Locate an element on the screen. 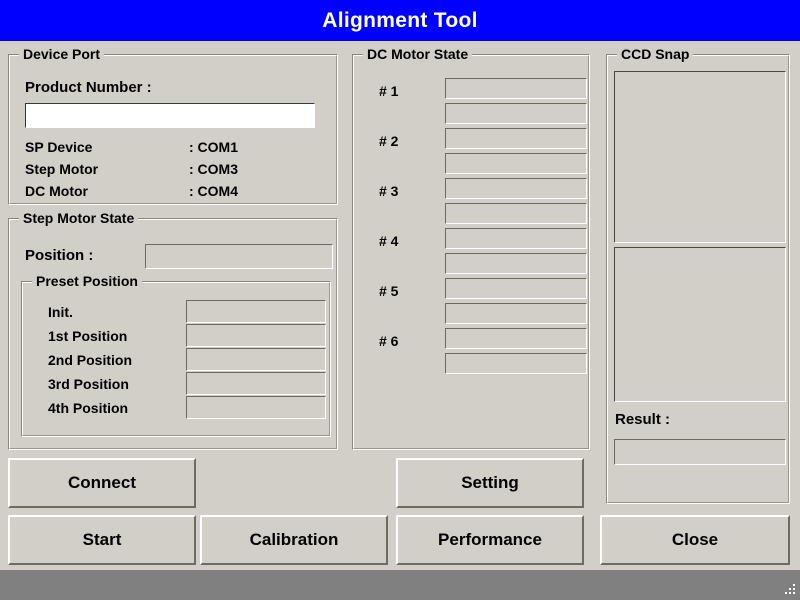  dc-motor-4-field-b is located at coordinates (516, 263).